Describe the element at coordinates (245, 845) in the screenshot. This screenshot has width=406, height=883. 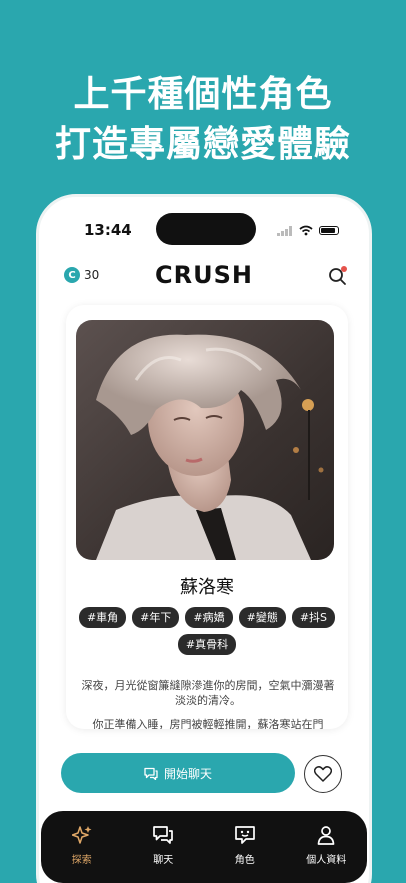
I see `tab-character: 角色` at that location.